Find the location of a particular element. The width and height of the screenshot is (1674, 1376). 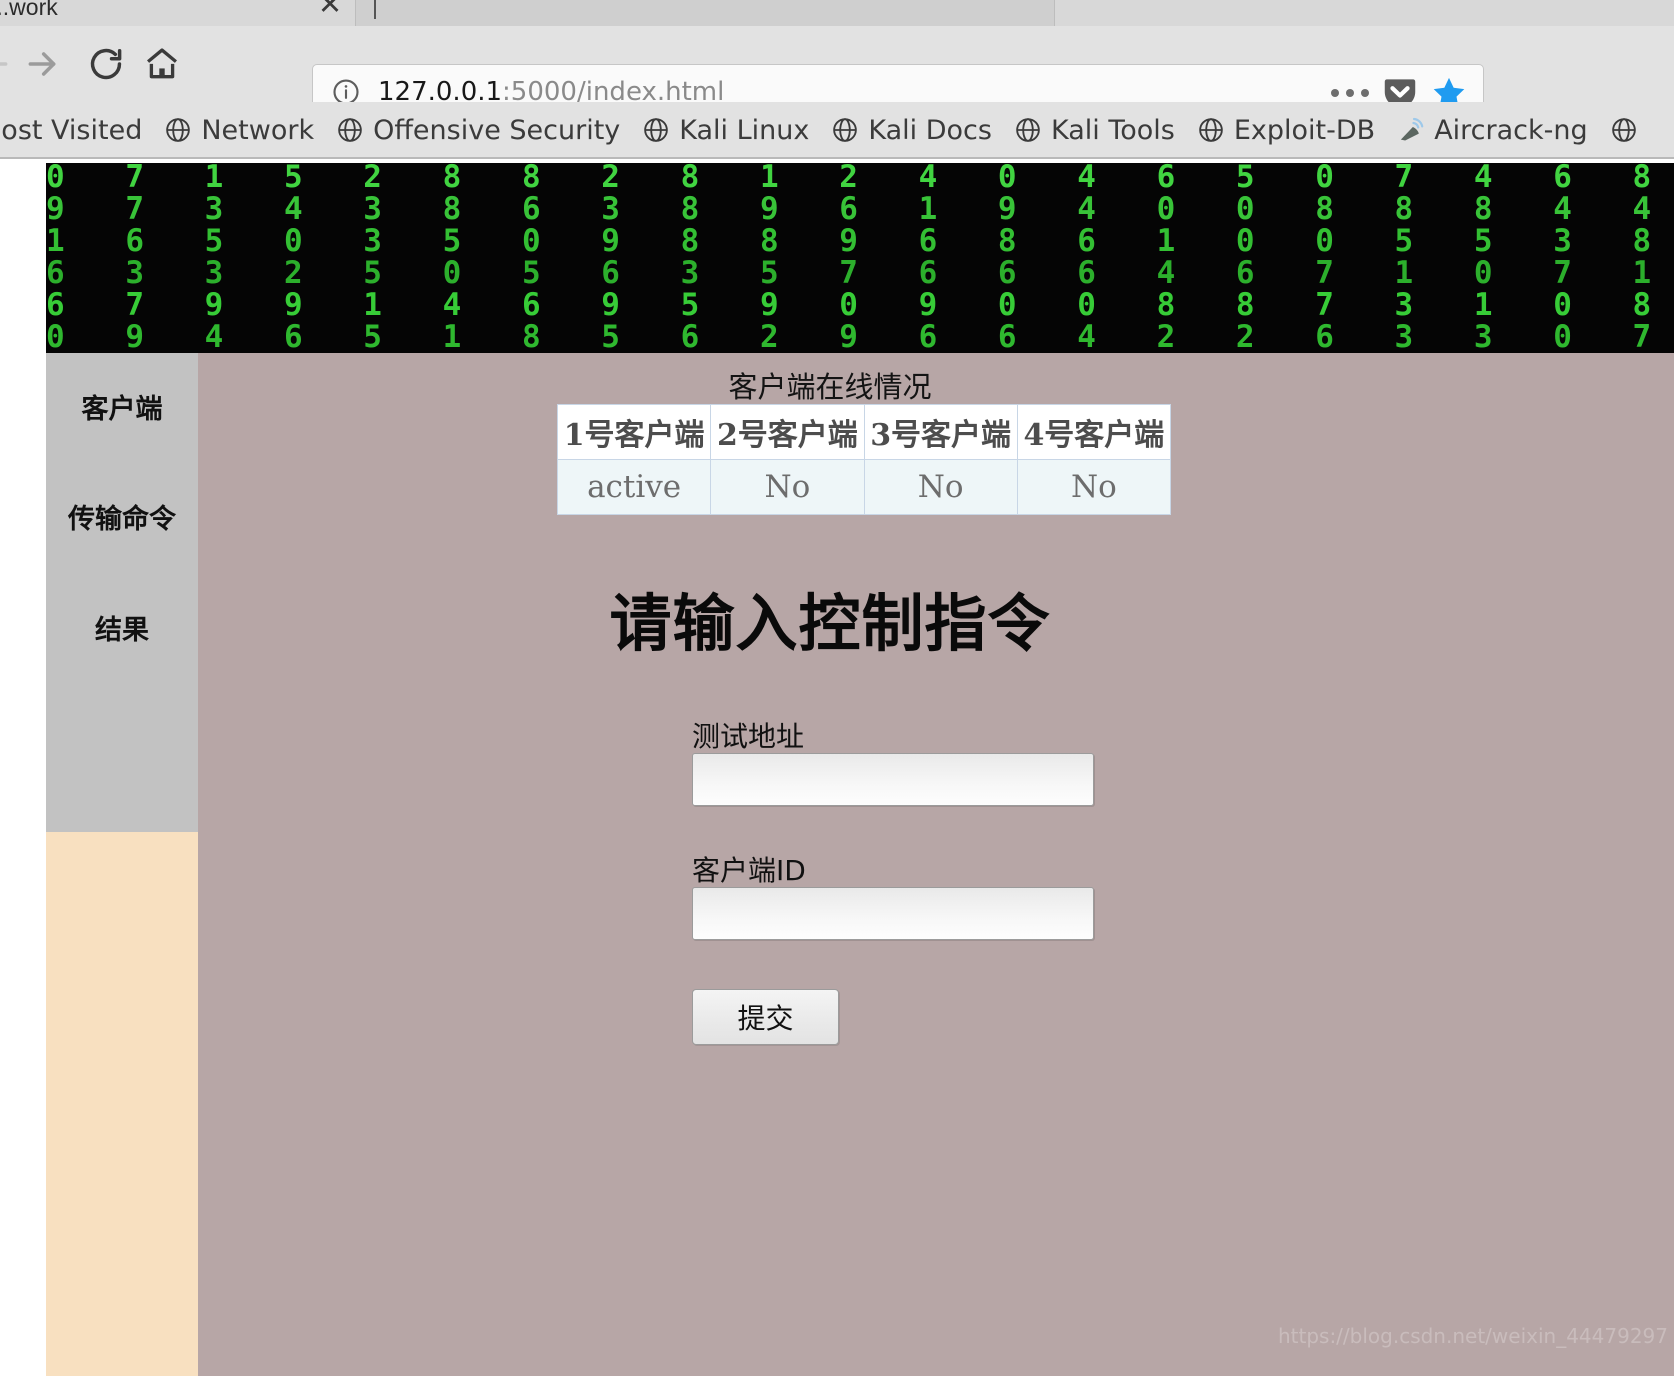

sidebar: 客户端 传输命令 结果 is located at coordinates (122, 864).